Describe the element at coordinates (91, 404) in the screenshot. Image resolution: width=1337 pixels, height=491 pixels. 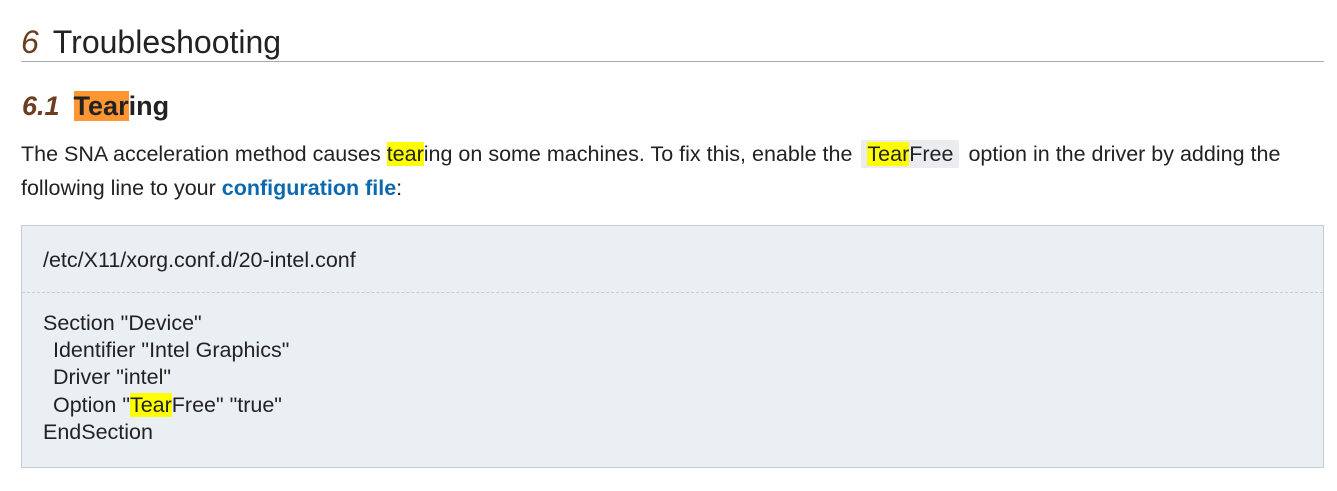
I see `code-text: Option "` at that location.